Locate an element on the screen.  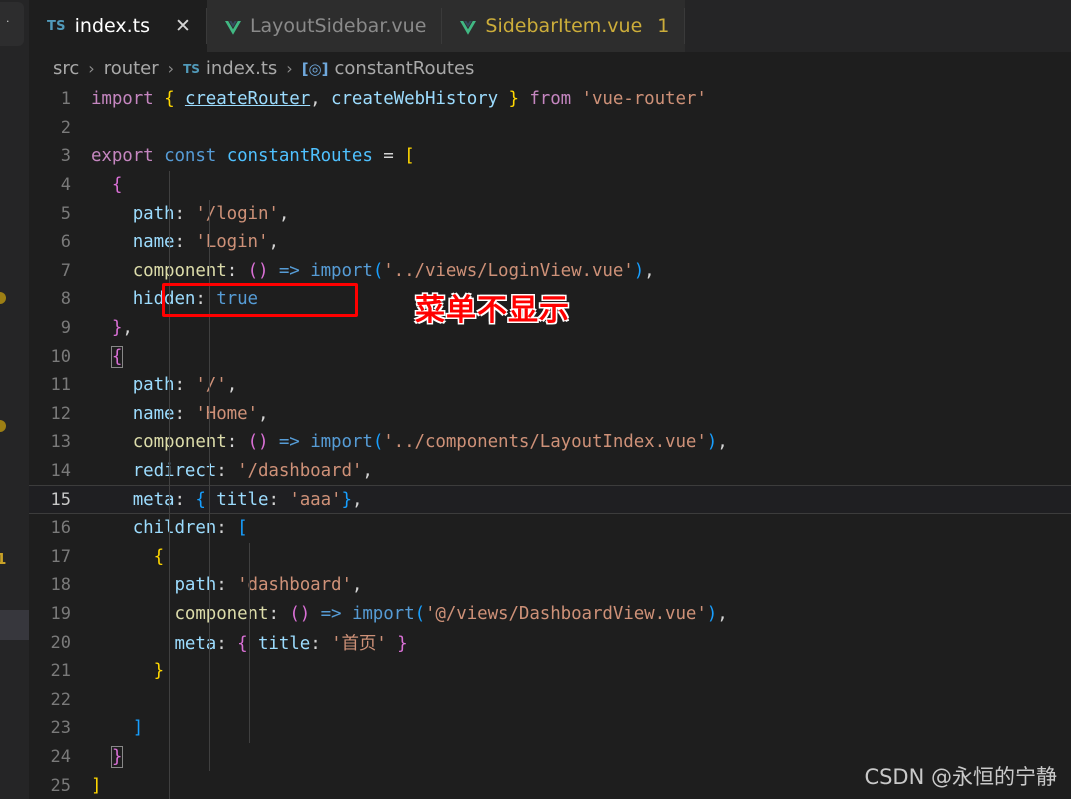
explorer-selected-row is located at coordinates (14, 625).